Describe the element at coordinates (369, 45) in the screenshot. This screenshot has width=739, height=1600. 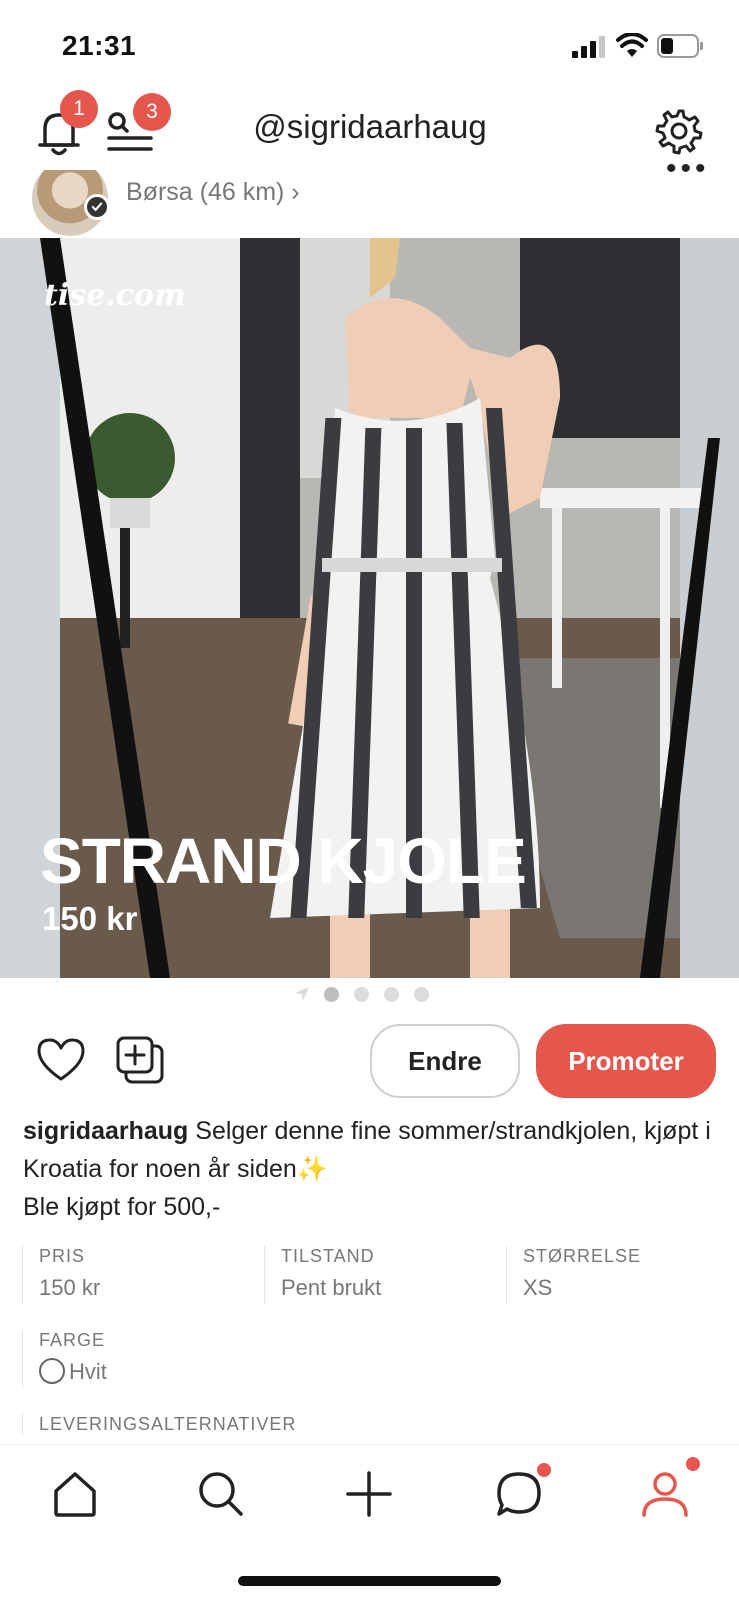
I see `status-bar: 21:31` at that location.